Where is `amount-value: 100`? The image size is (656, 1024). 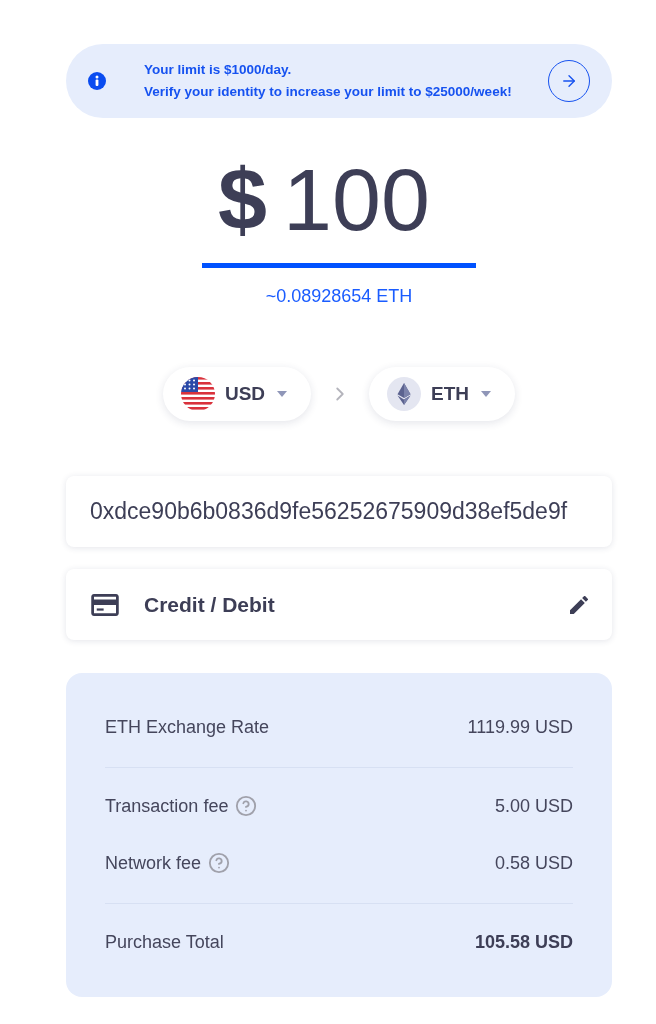 amount-value: 100 is located at coordinates (356, 200).